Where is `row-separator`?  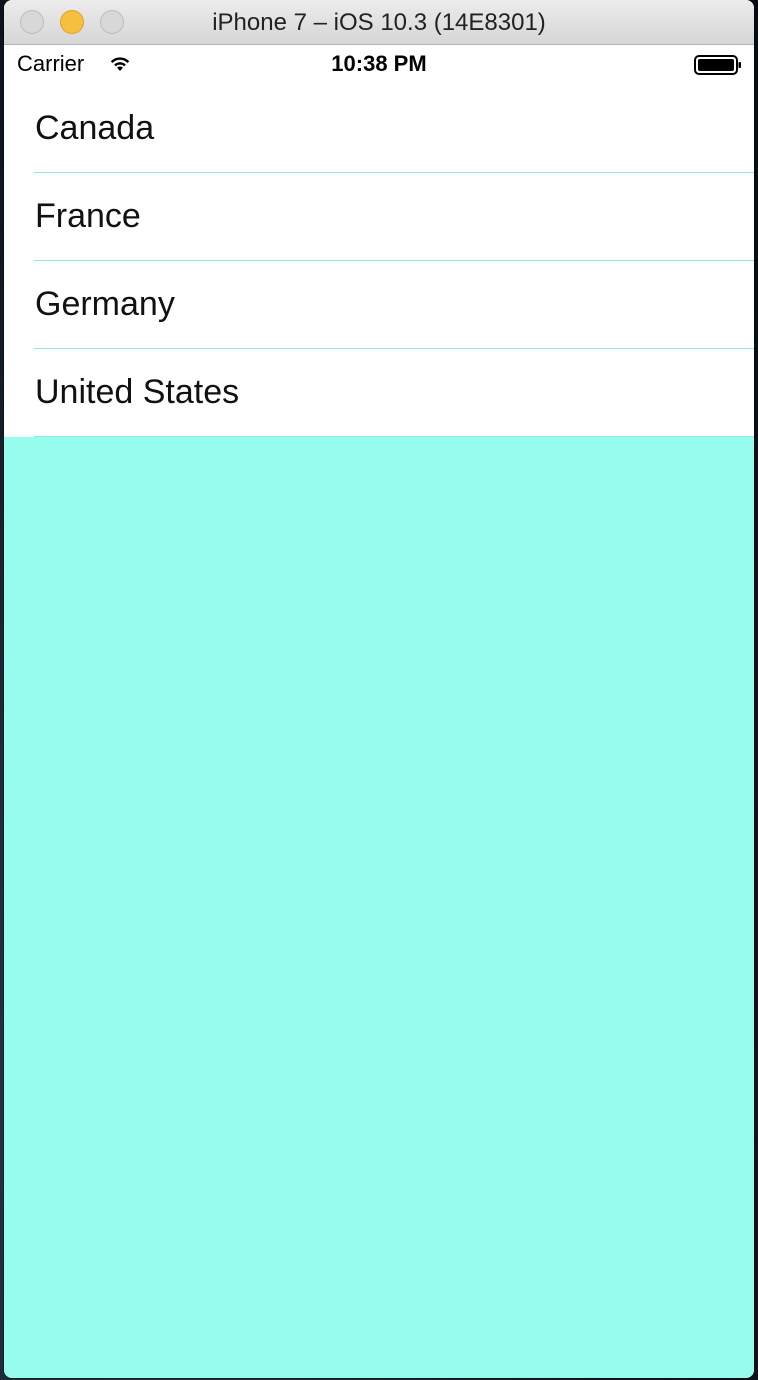 row-separator is located at coordinates (394, 436).